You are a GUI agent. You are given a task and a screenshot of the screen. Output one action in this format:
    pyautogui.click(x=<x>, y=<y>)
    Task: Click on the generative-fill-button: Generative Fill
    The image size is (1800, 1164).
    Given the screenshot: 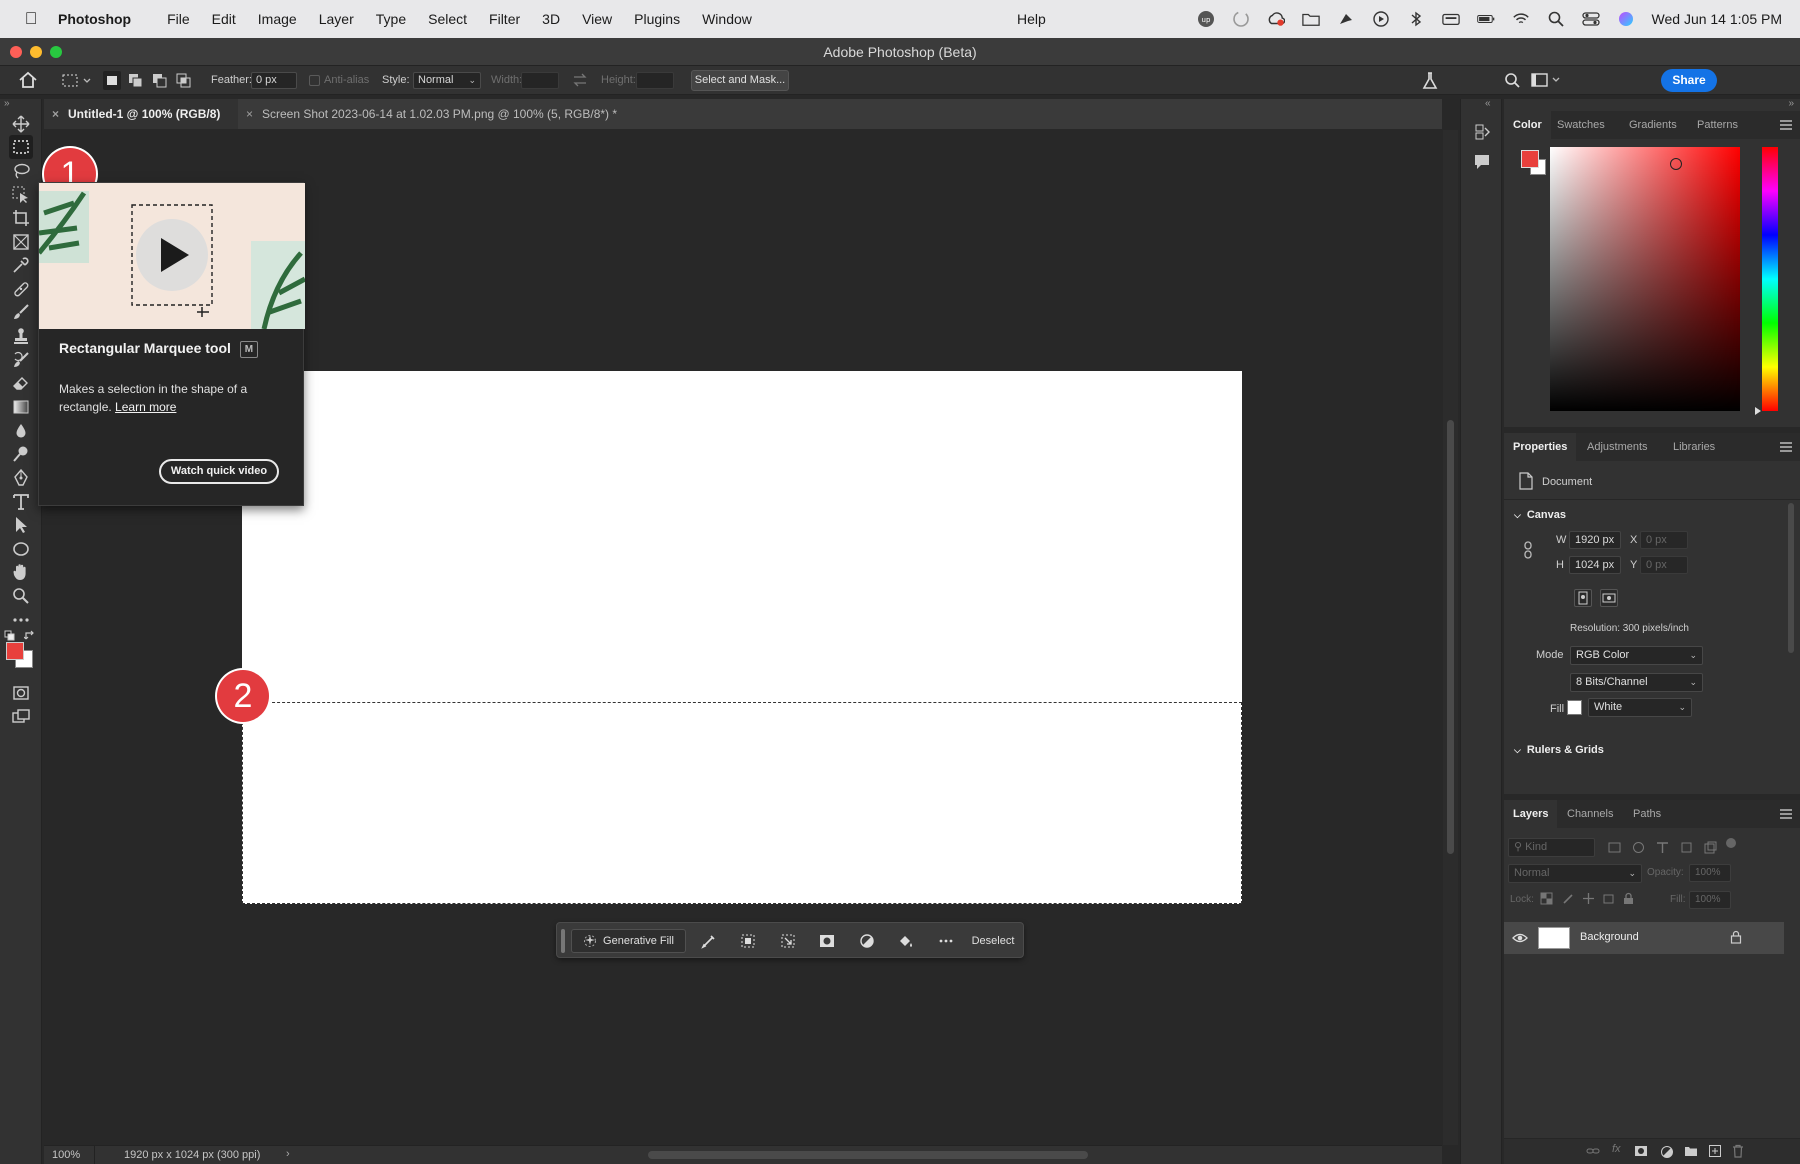 What is the action you would take?
    pyautogui.click(x=628, y=941)
    